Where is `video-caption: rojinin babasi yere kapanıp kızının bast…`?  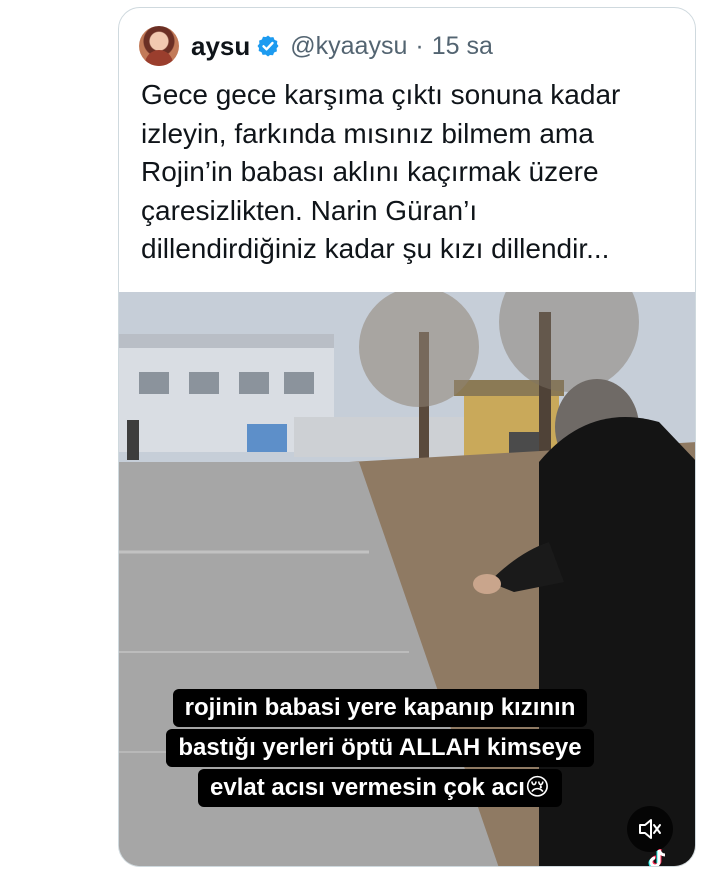
video-caption: rojinin babasi yere kapanıp kızının bast… is located at coordinates (380, 748).